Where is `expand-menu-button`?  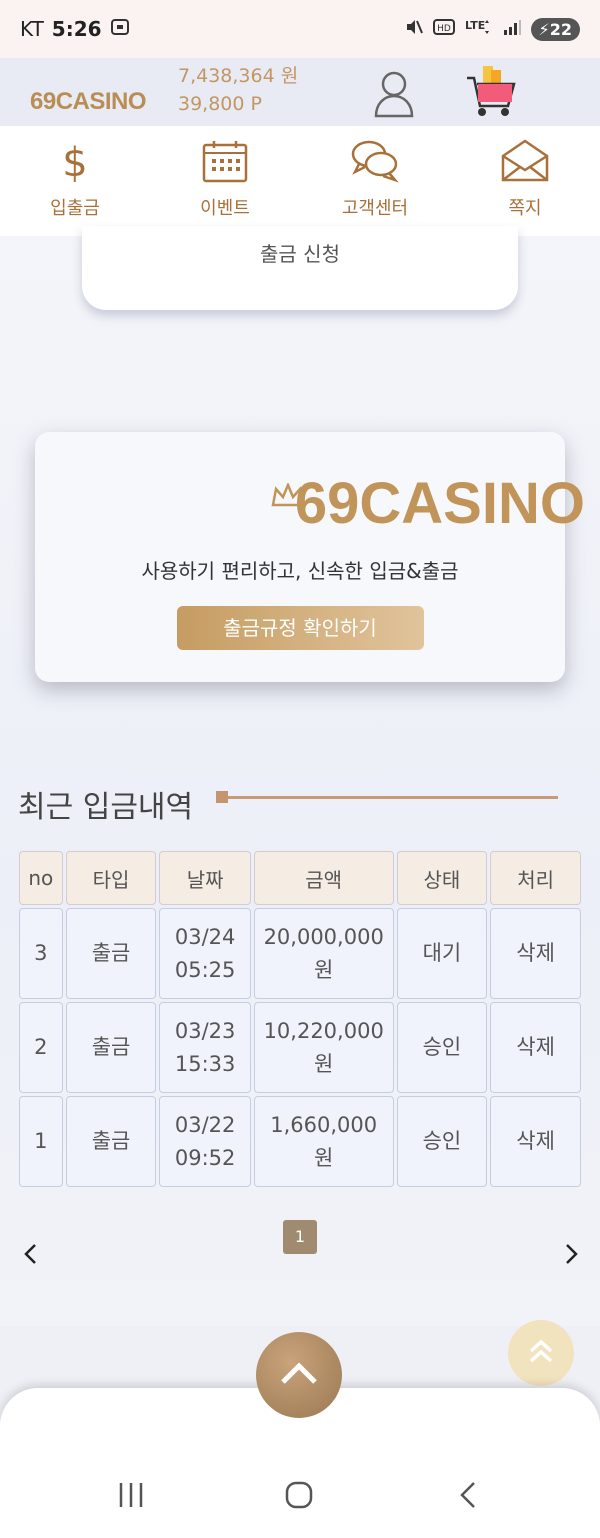
expand-menu-button is located at coordinates (299, 1375).